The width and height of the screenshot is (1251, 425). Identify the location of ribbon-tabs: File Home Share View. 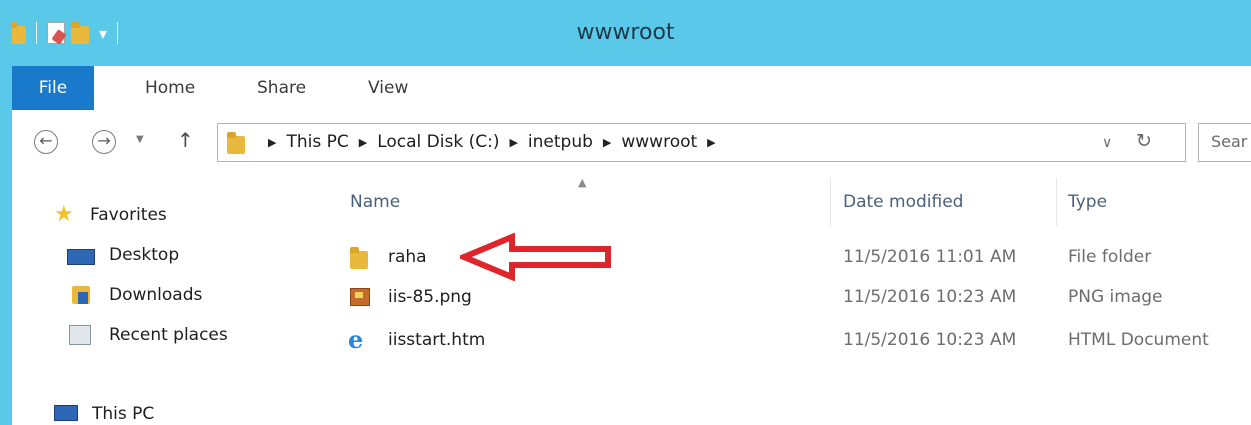
(631, 88).